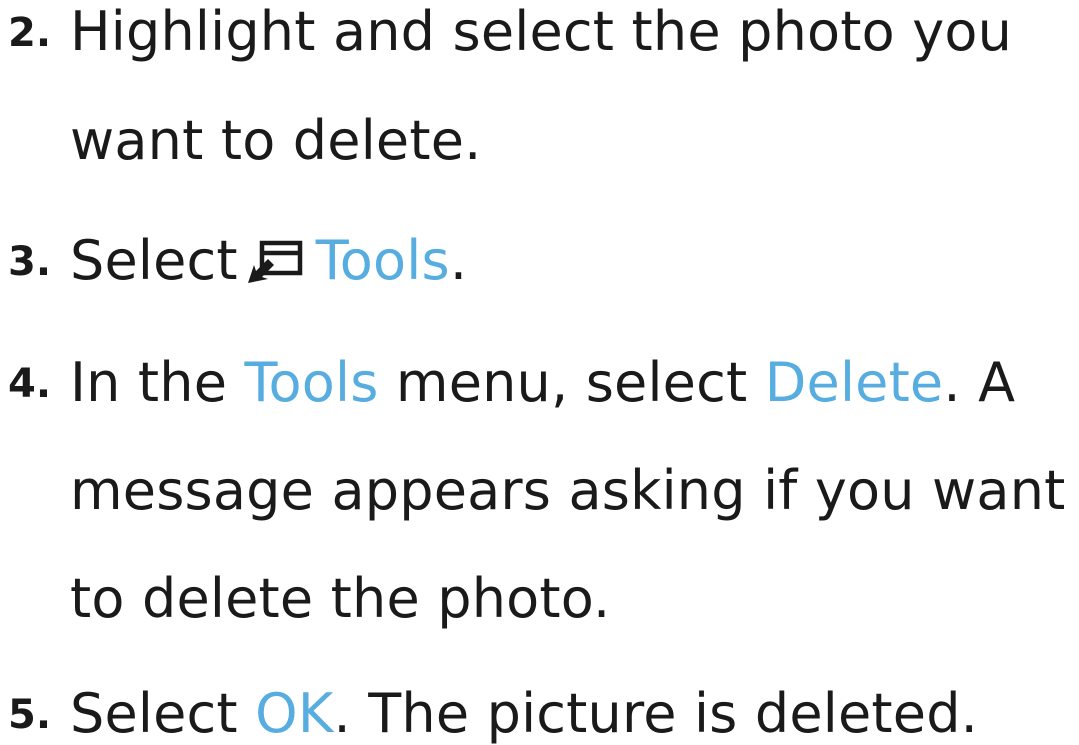 The height and width of the screenshot is (745, 1079). Describe the element at coordinates (656, 713) in the screenshot. I see `step-5-text-2: . The picture is deleted.` at that location.